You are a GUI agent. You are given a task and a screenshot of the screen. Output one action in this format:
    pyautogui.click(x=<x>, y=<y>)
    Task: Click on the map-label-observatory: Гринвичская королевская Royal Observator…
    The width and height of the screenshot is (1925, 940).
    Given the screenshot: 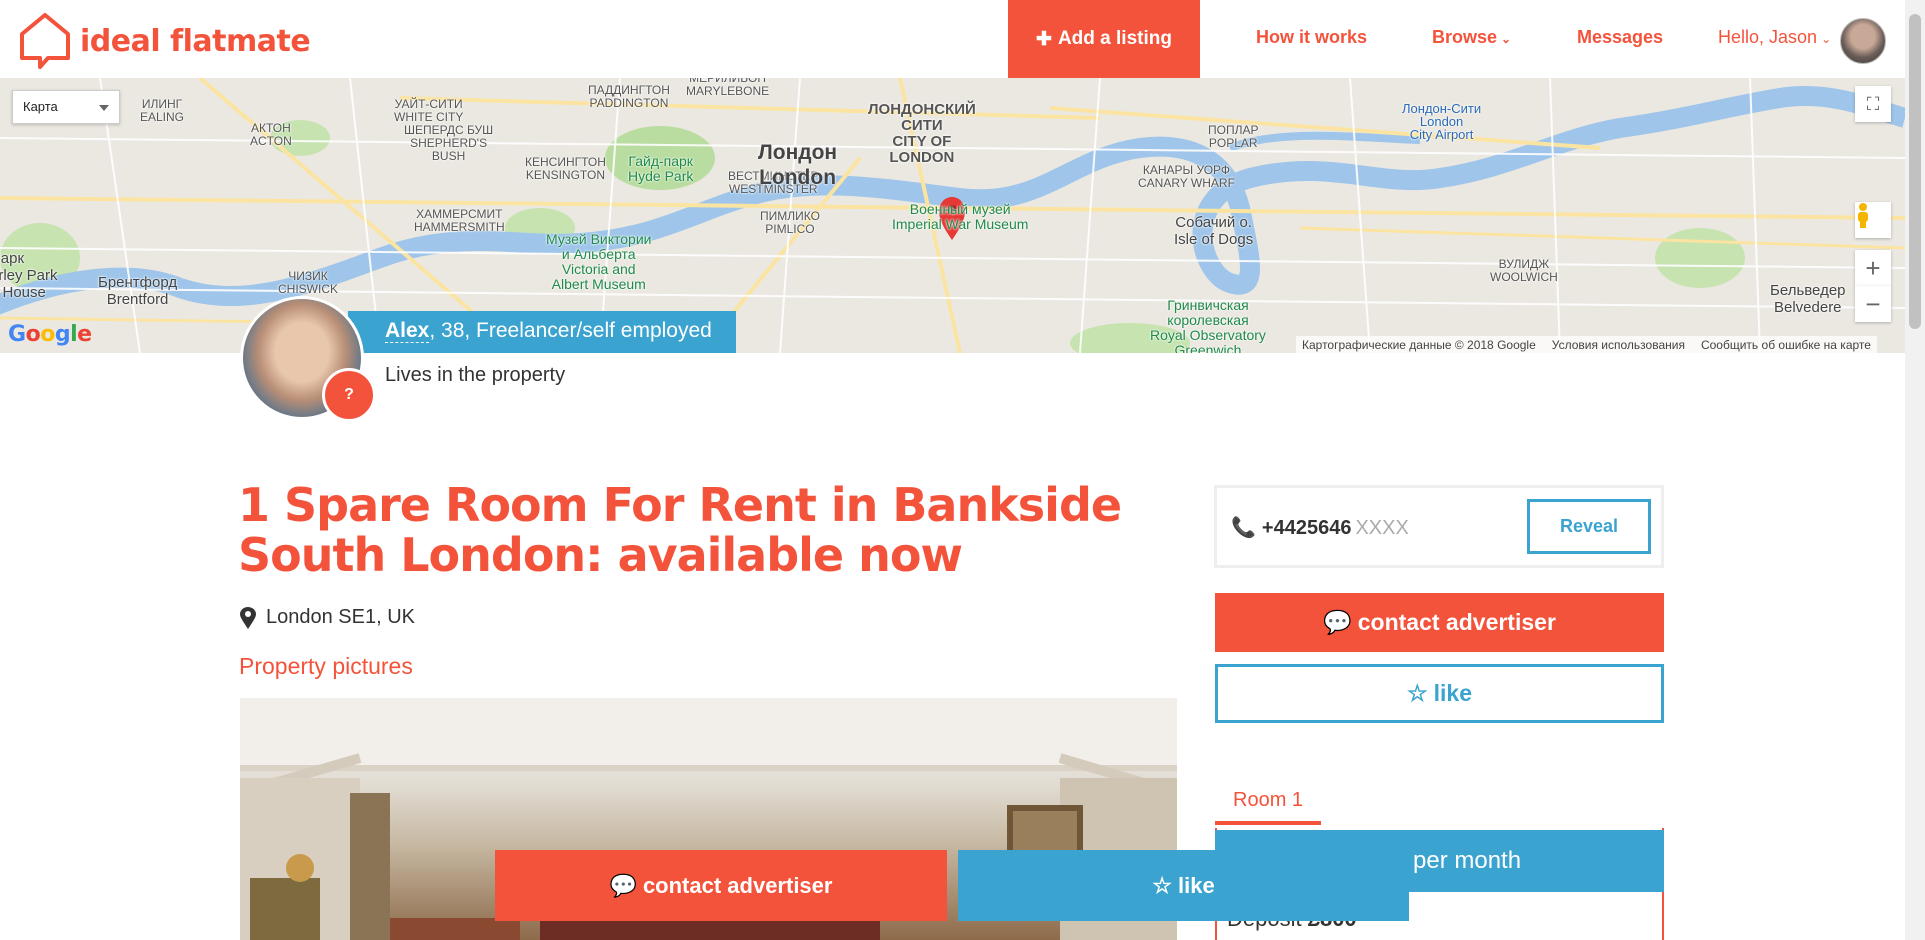 What is the action you would take?
    pyautogui.click(x=1208, y=325)
    